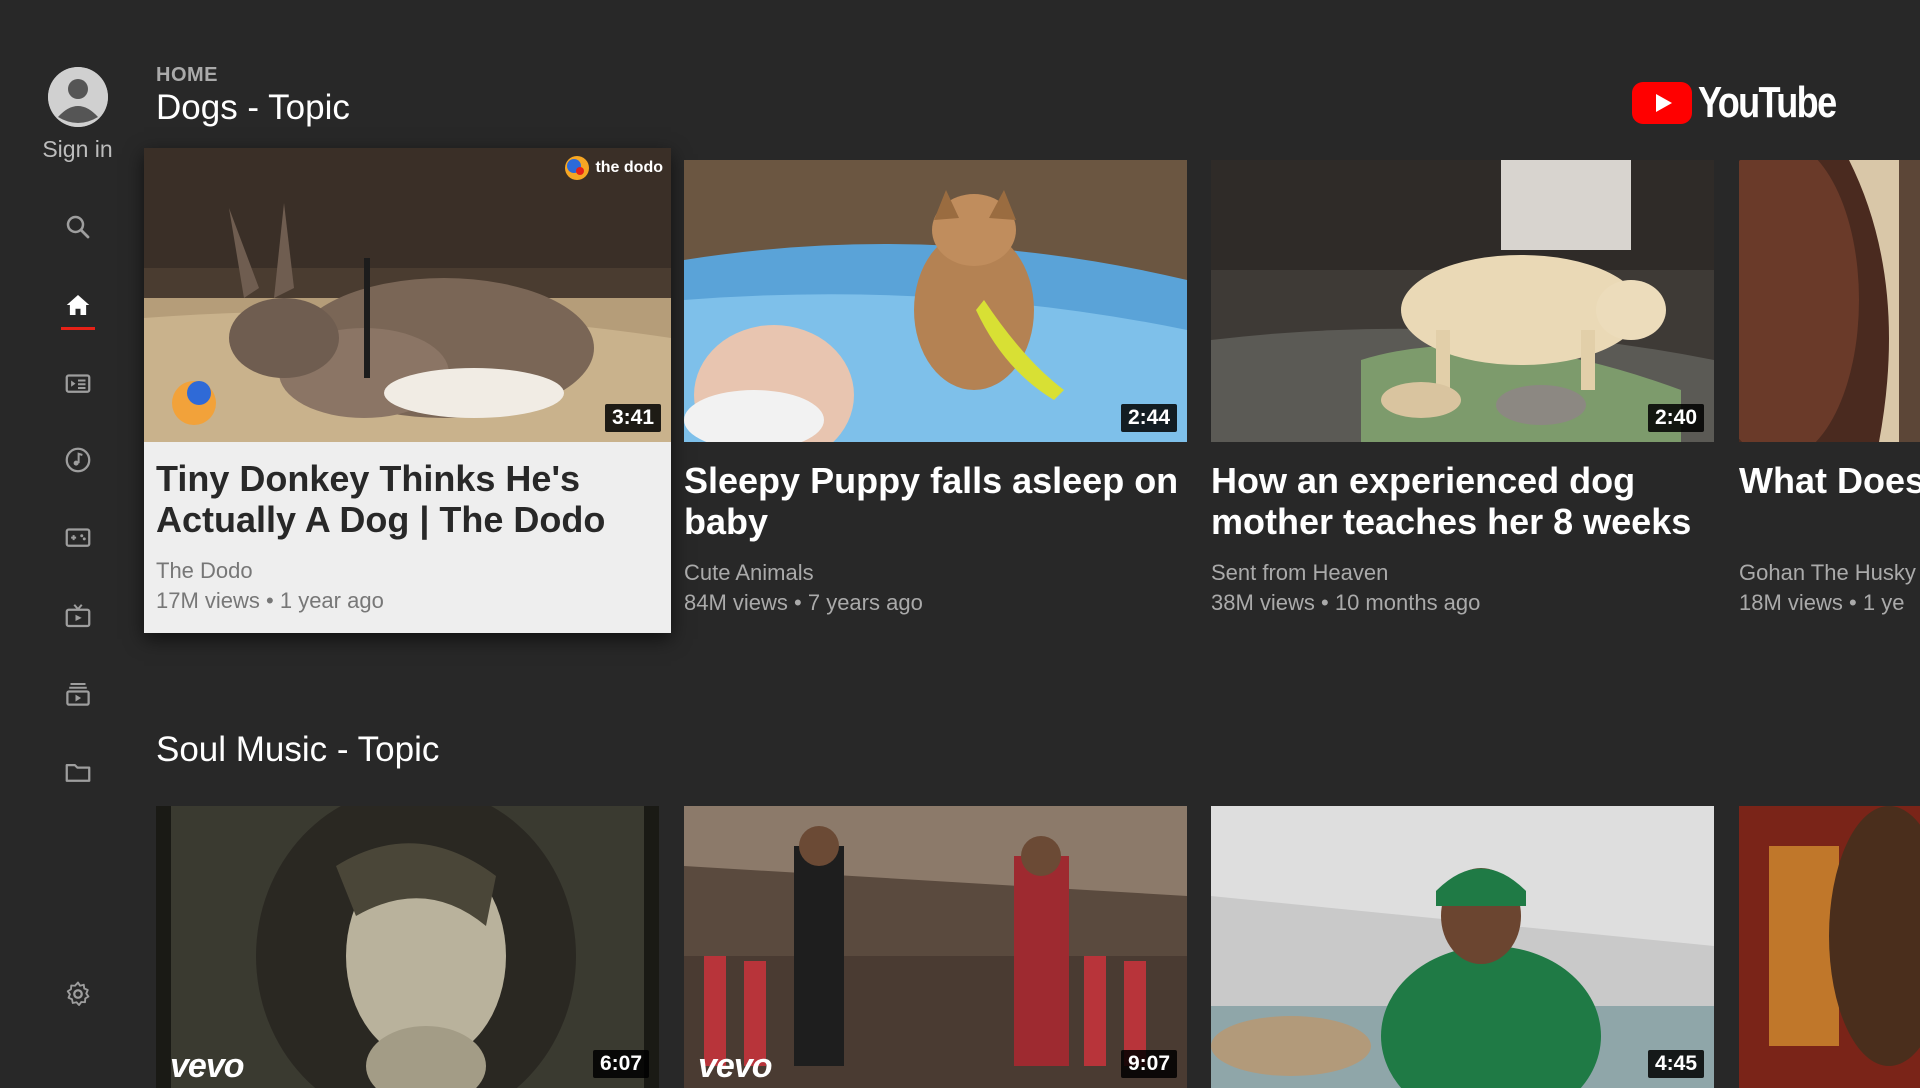 The image size is (1920, 1088). I want to click on video-channel: Sent from Heaven, so click(1300, 572).